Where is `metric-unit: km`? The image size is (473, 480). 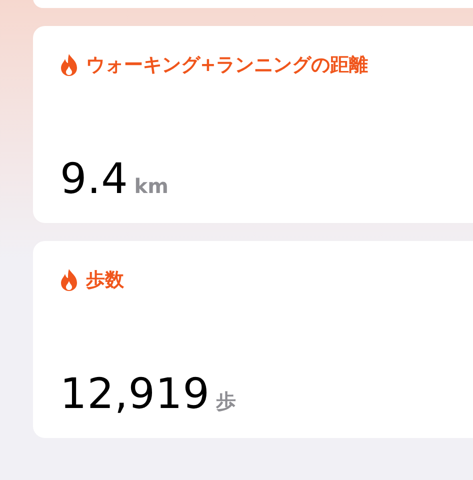 metric-unit: km is located at coordinates (151, 186).